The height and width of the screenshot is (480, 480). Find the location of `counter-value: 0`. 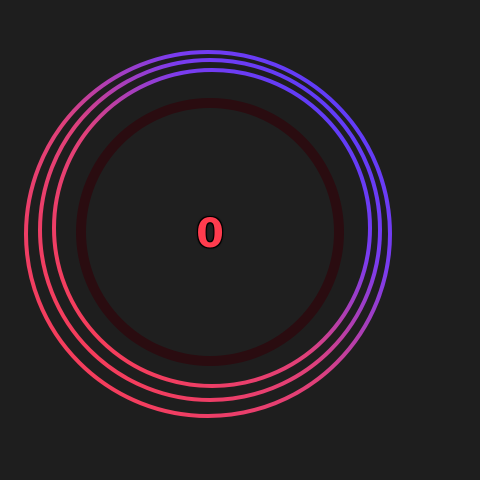

counter-value: 0 is located at coordinates (210, 234).